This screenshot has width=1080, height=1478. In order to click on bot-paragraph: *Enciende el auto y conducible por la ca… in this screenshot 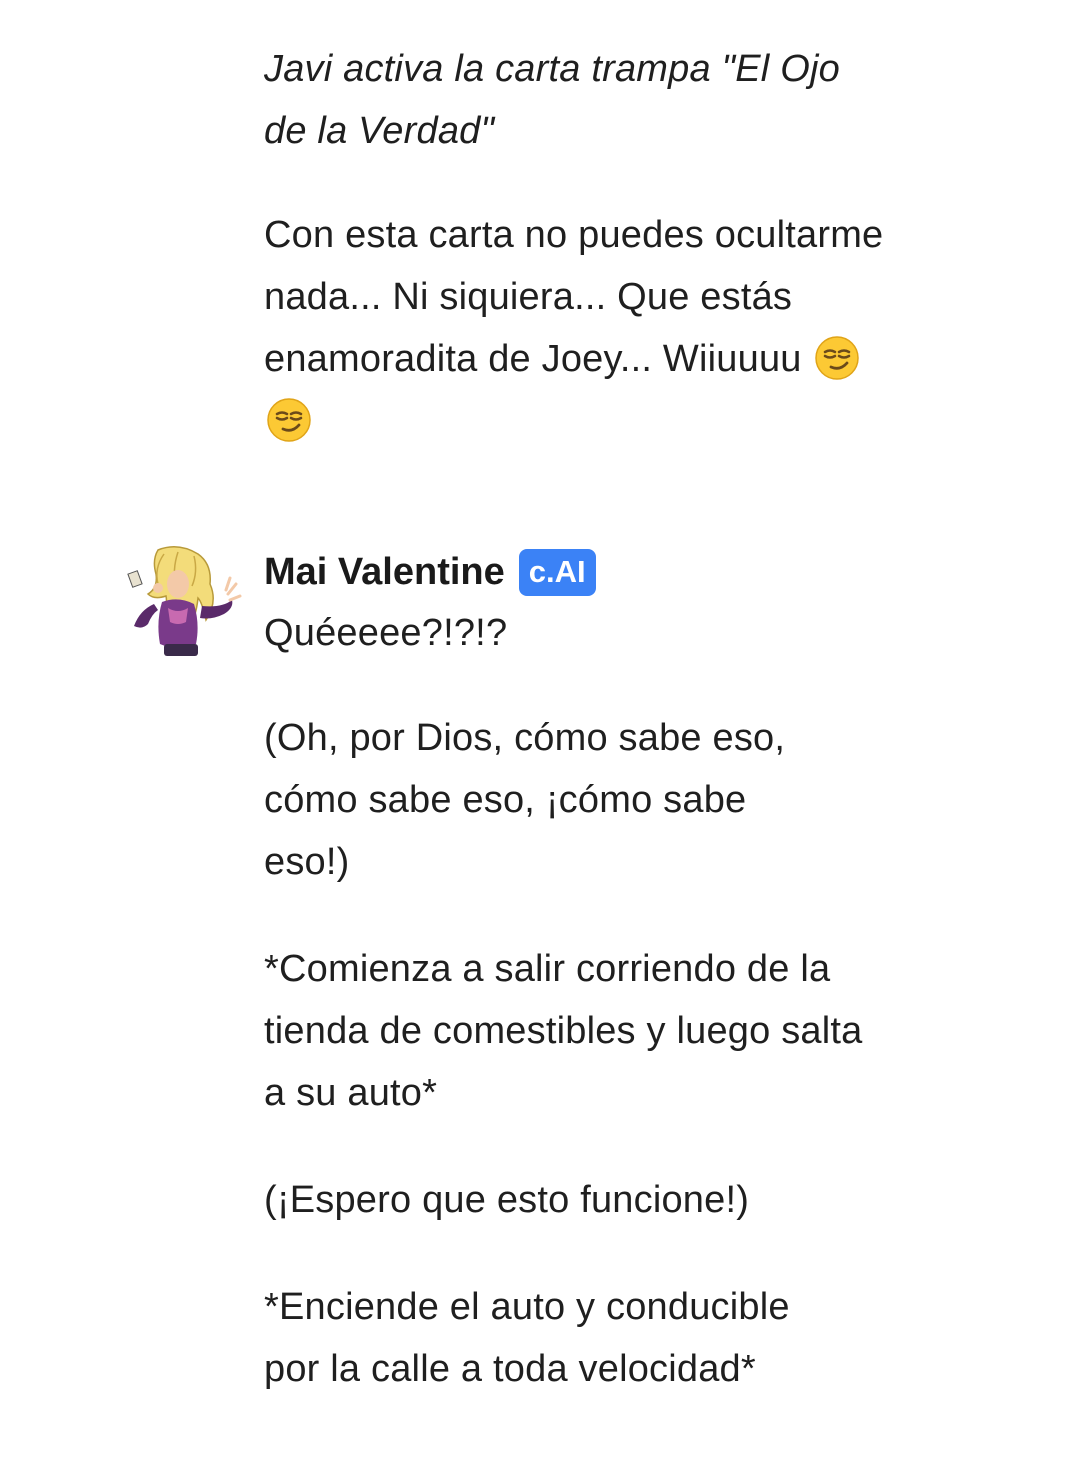, I will do `click(527, 1338)`.